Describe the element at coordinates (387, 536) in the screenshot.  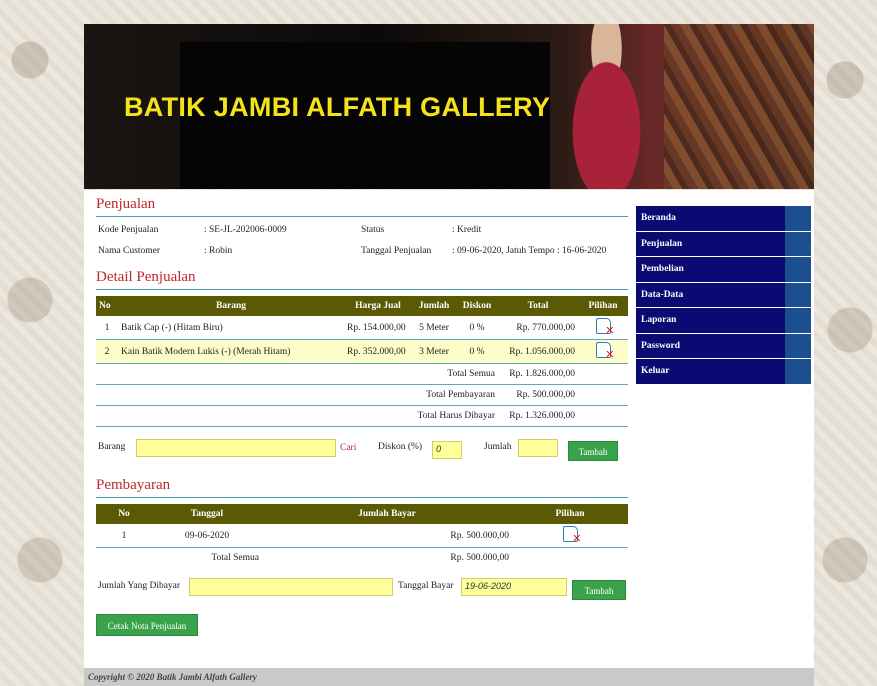
I see `cell-jumlah-bayar: Rp. 500.000,00` at that location.